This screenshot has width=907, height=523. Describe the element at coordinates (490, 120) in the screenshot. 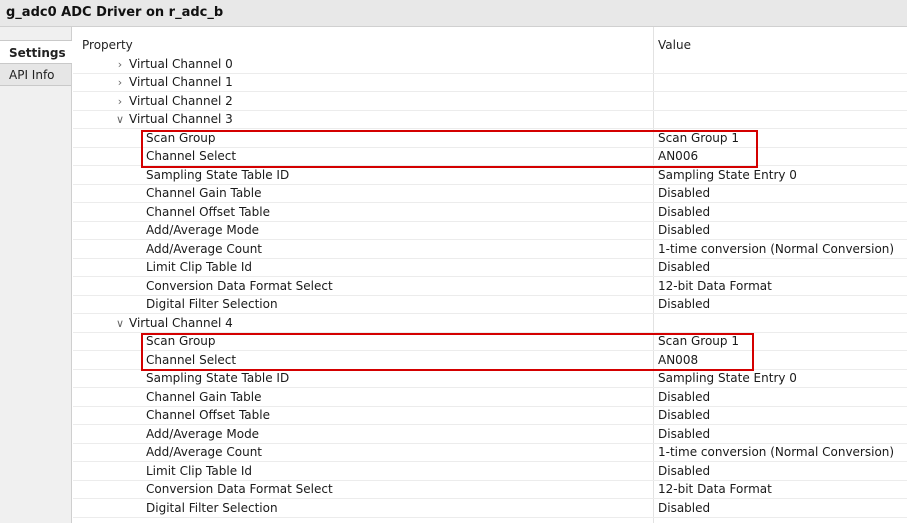

I see `channel-row: ∨ Virtual Channel 3` at that location.